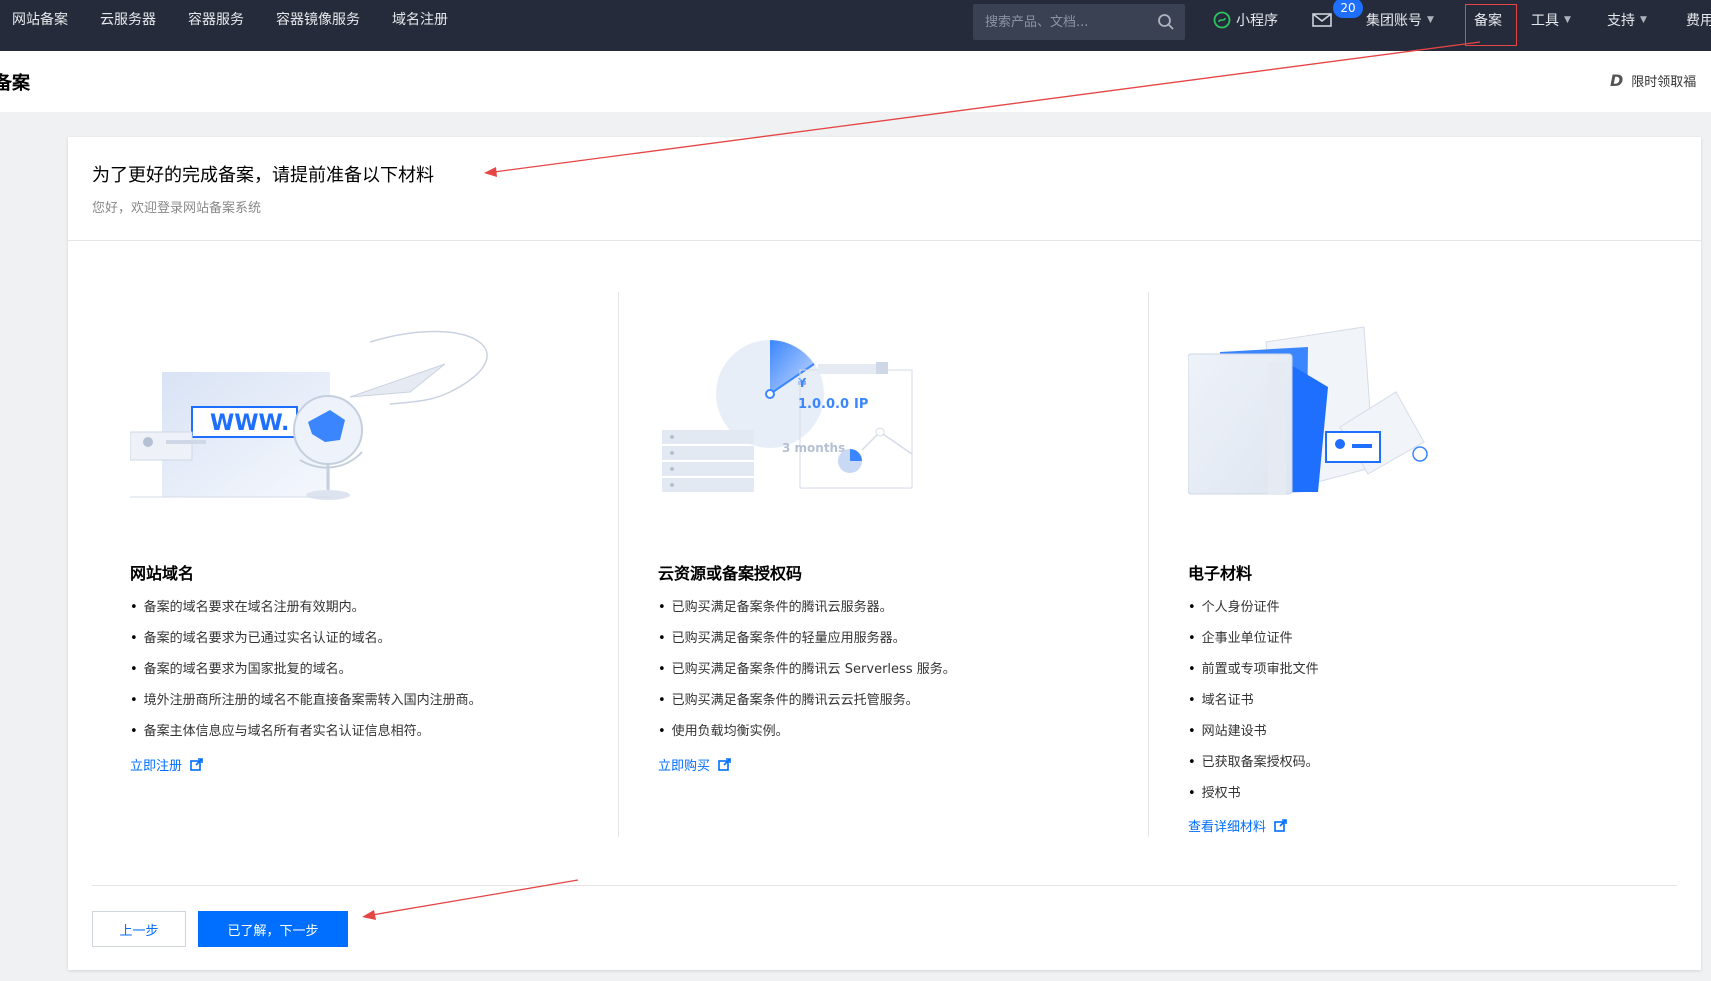  I want to click on list-item: 已购买满足备案条件的轻量应用服务器。, so click(807, 638).